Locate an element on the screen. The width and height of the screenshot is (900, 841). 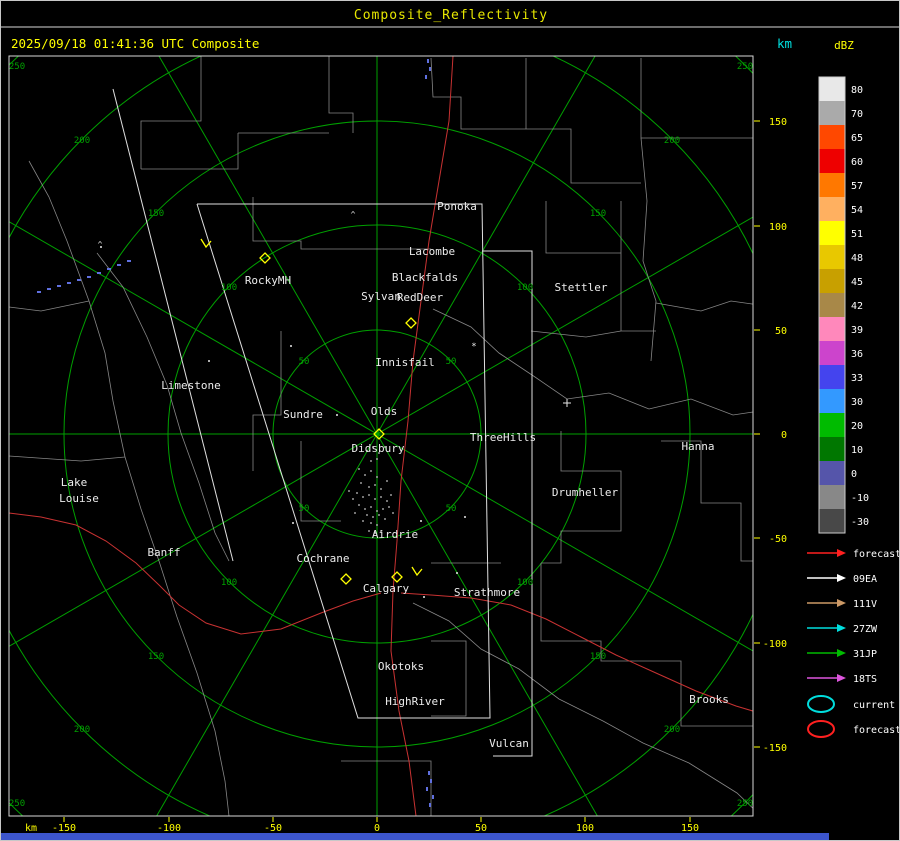
window-title: Composite_Reflectivity is located at coordinates (451, 15).